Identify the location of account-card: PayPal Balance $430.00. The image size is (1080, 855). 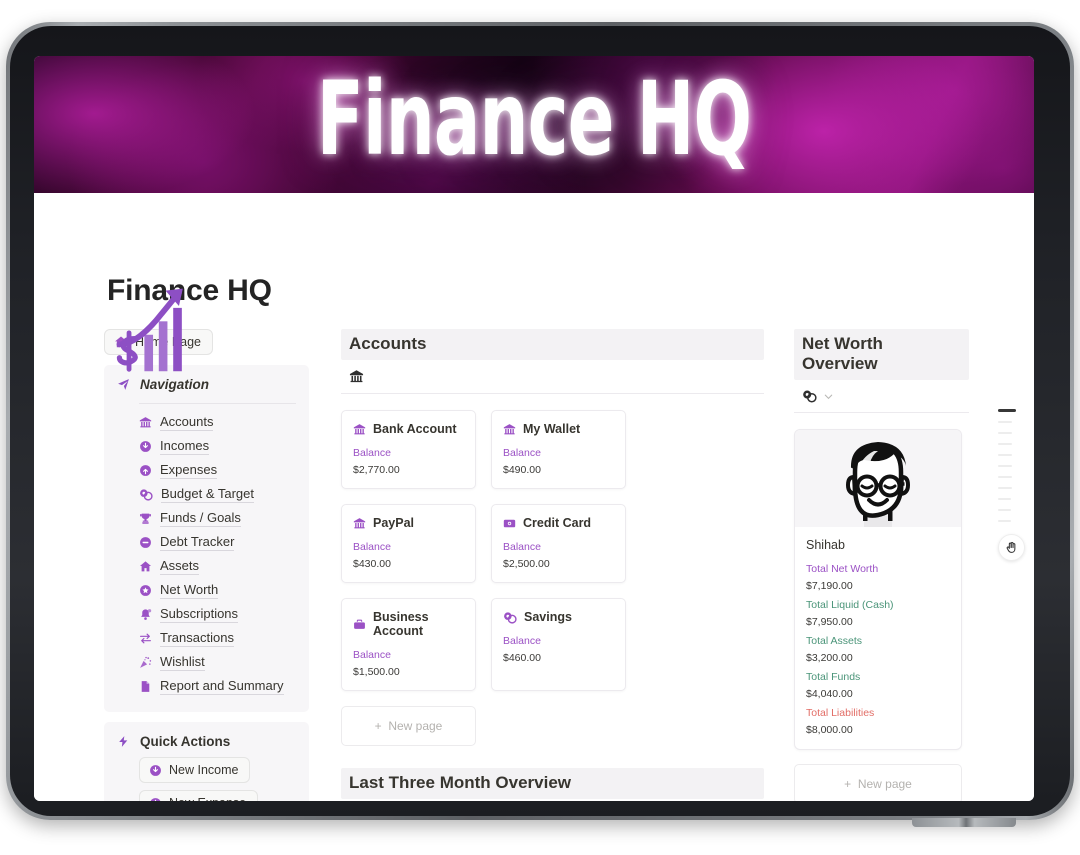
(408, 543).